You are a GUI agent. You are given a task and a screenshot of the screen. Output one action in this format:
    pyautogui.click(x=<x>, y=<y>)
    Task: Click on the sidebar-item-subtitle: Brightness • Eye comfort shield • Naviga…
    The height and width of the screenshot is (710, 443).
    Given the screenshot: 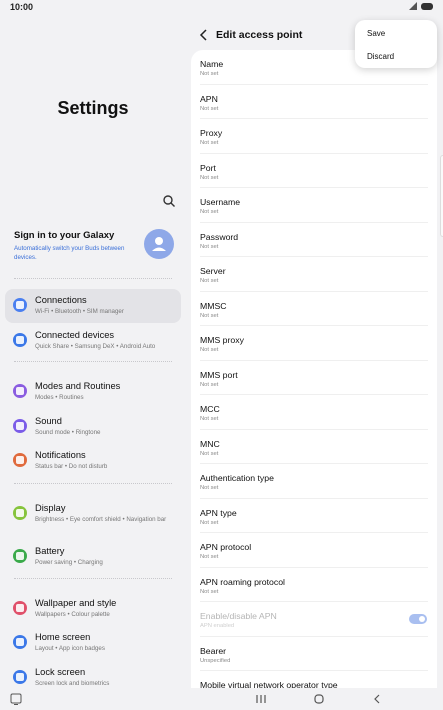 What is the action you would take?
    pyautogui.click(x=101, y=519)
    